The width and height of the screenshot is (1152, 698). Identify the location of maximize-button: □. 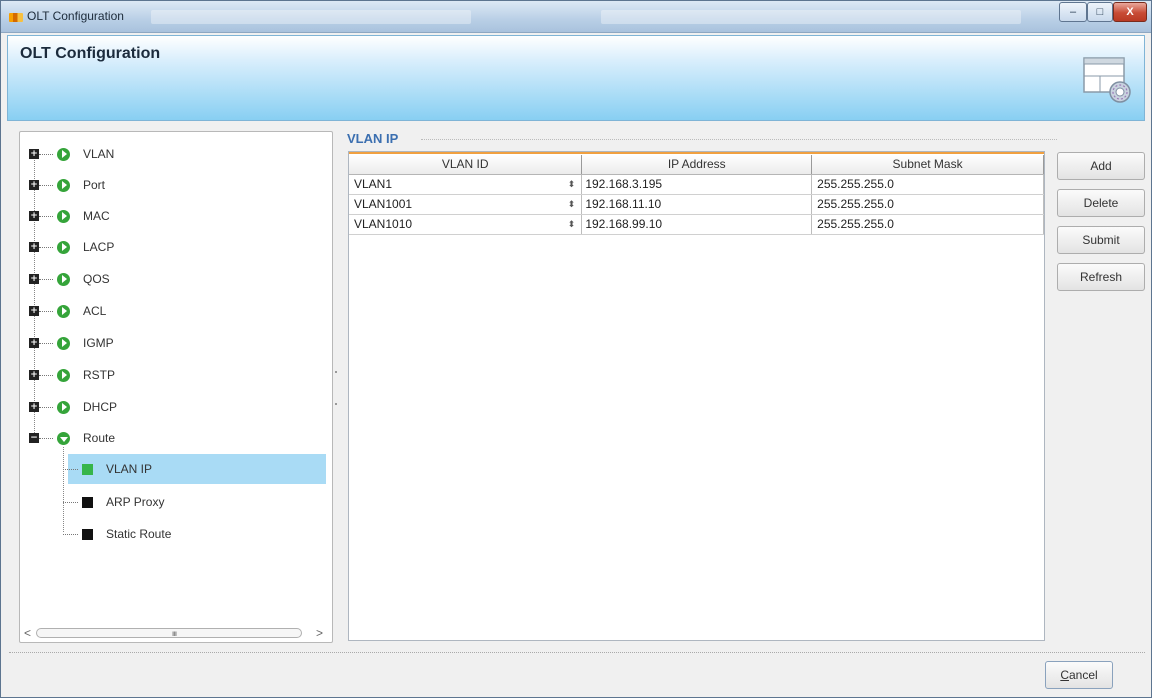
(1100, 12).